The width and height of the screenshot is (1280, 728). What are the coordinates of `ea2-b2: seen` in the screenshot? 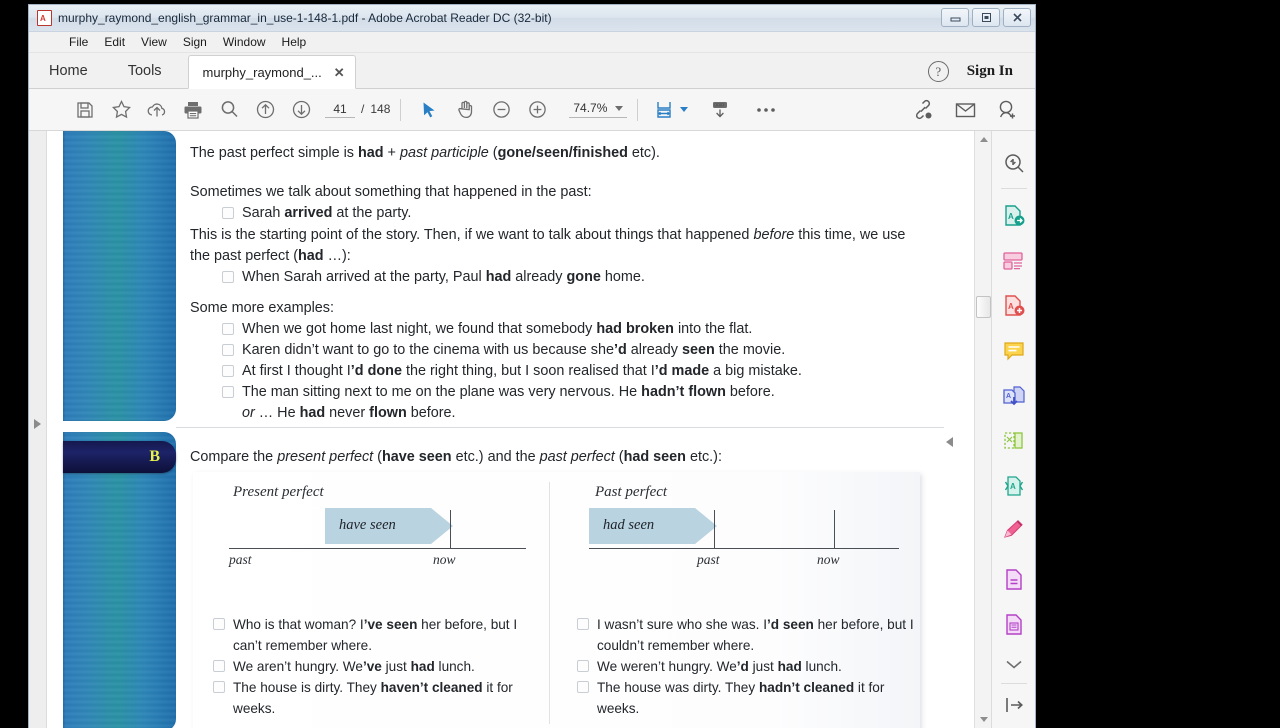 It's located at (698, 350).